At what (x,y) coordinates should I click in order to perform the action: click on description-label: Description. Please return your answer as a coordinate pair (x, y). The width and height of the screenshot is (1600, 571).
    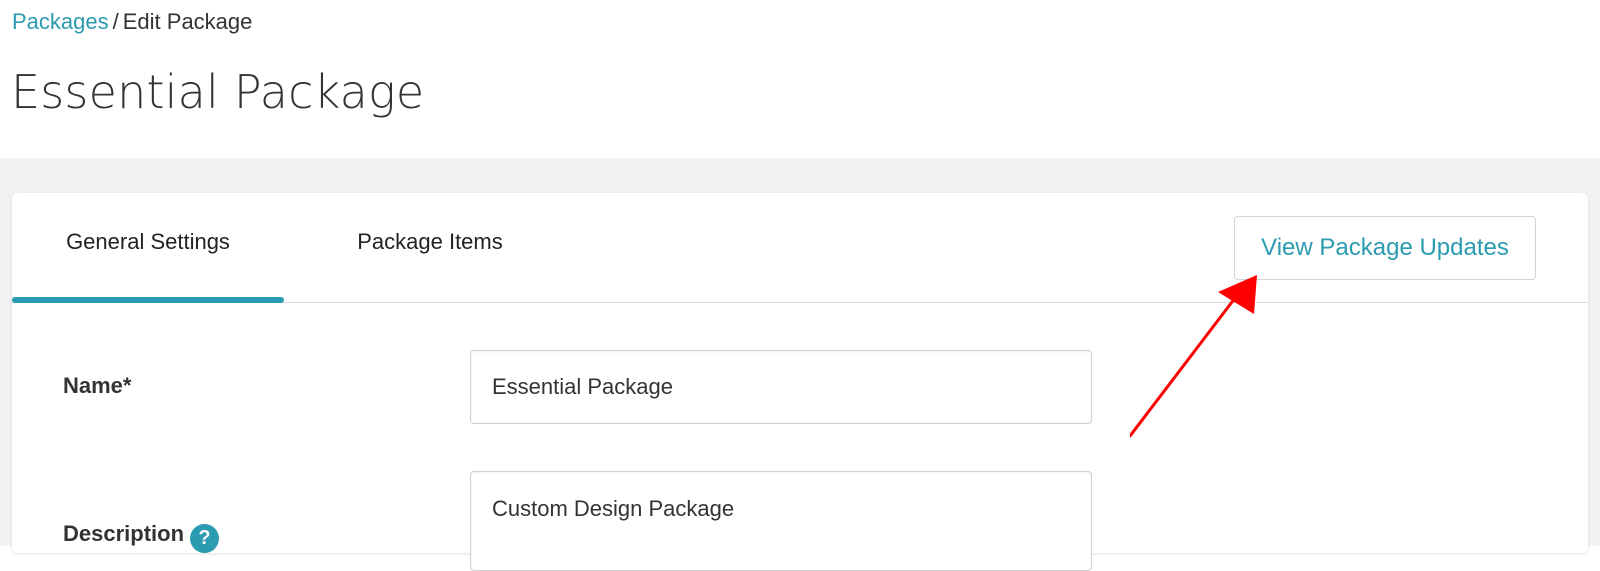
    Looking at the image, I should click on (124, 533).